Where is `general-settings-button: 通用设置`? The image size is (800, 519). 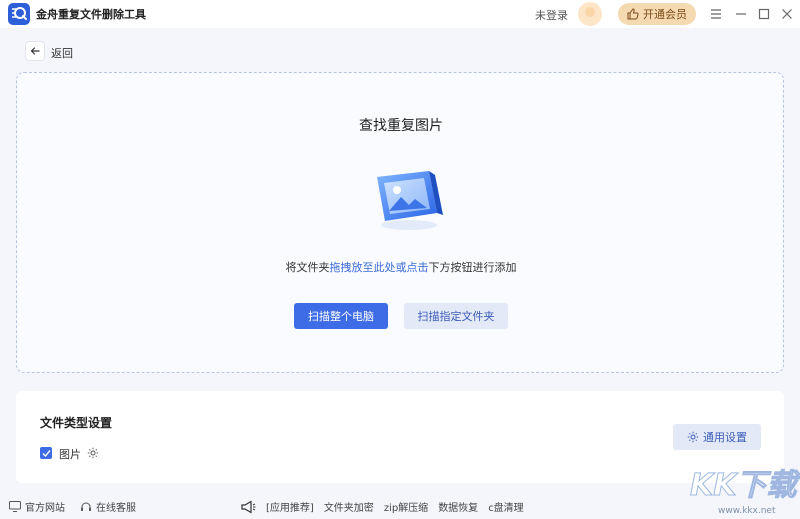
general-settings-button: 通用设置 is located at coordinates (717, 437).